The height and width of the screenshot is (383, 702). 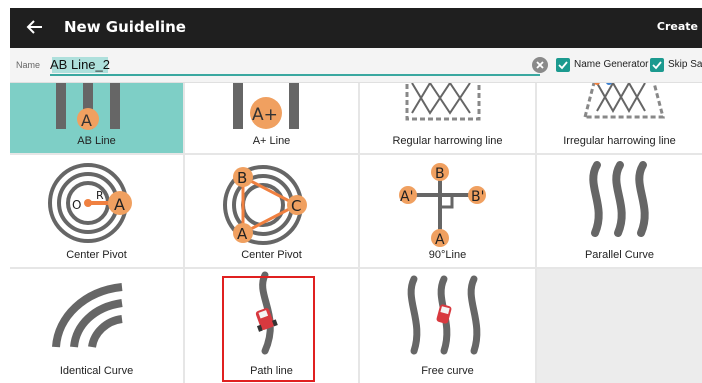 What do you see at coordinates (96, 141) in the screenshot?
I see `tile-label: AB Line` at bounding box center [96, 141].